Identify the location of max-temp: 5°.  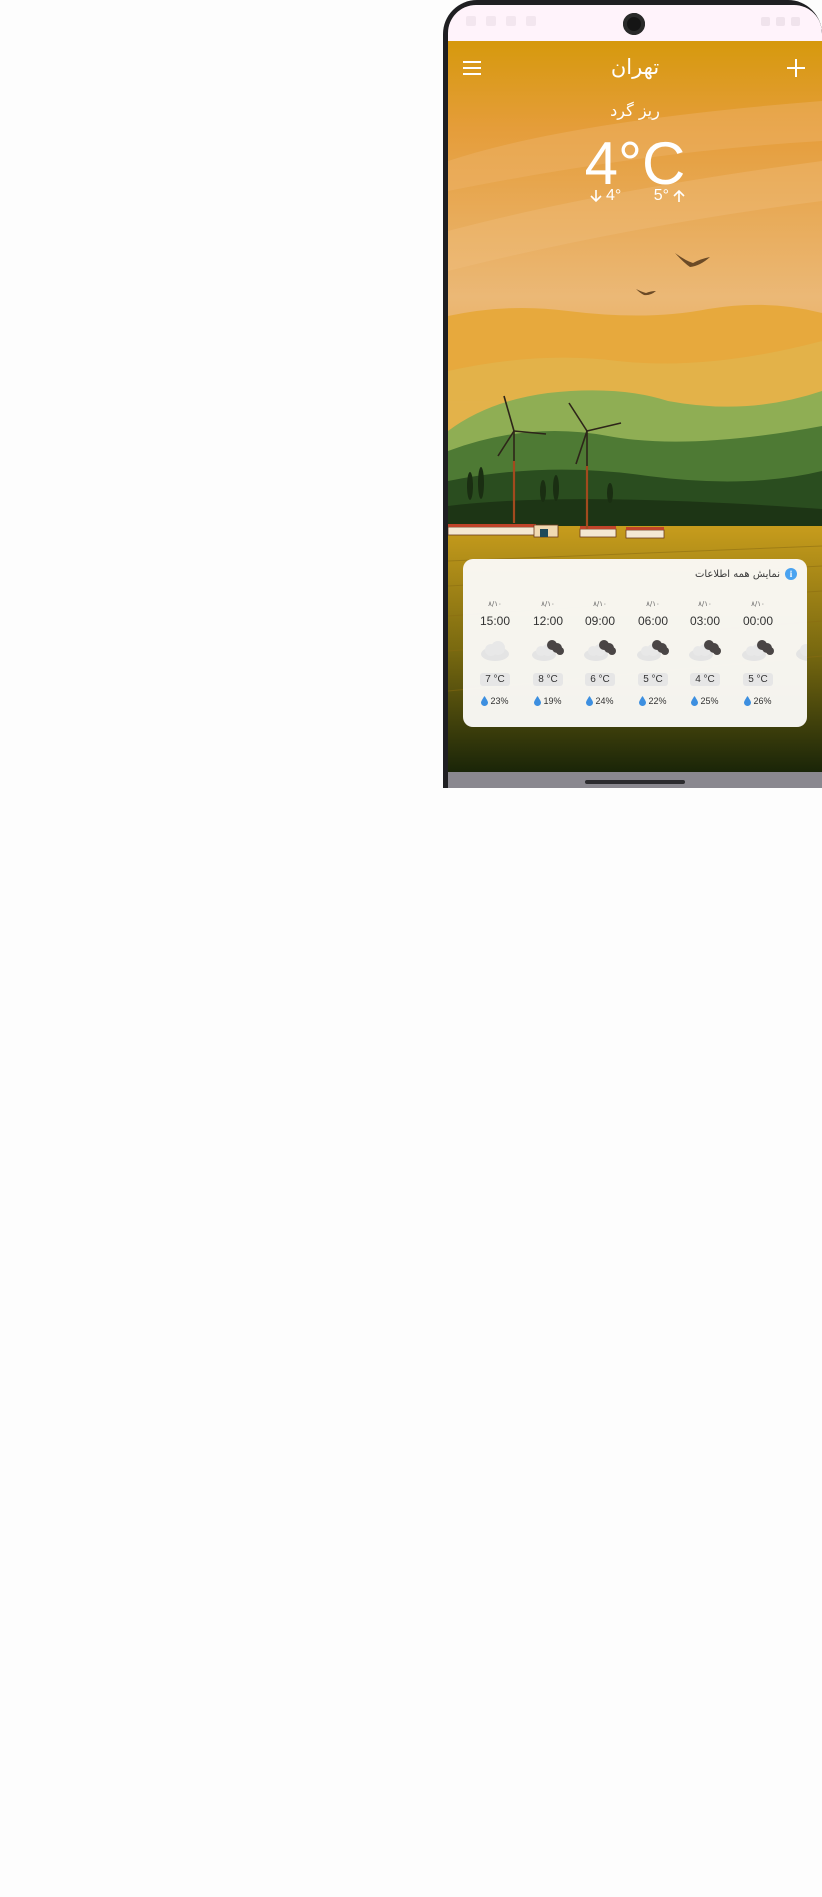
(661, 195).